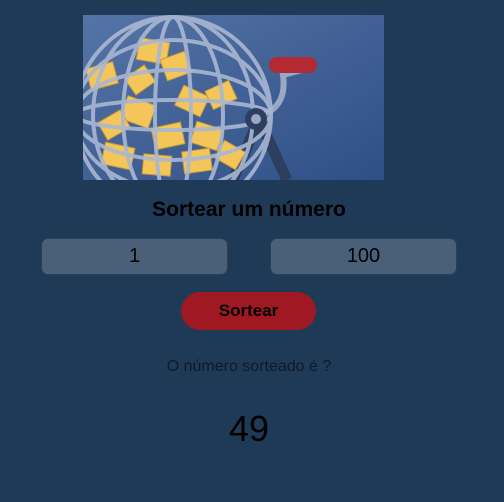 This screenshot has height=502, width=504. I want to click on result-value: 49, so click(249, 428).